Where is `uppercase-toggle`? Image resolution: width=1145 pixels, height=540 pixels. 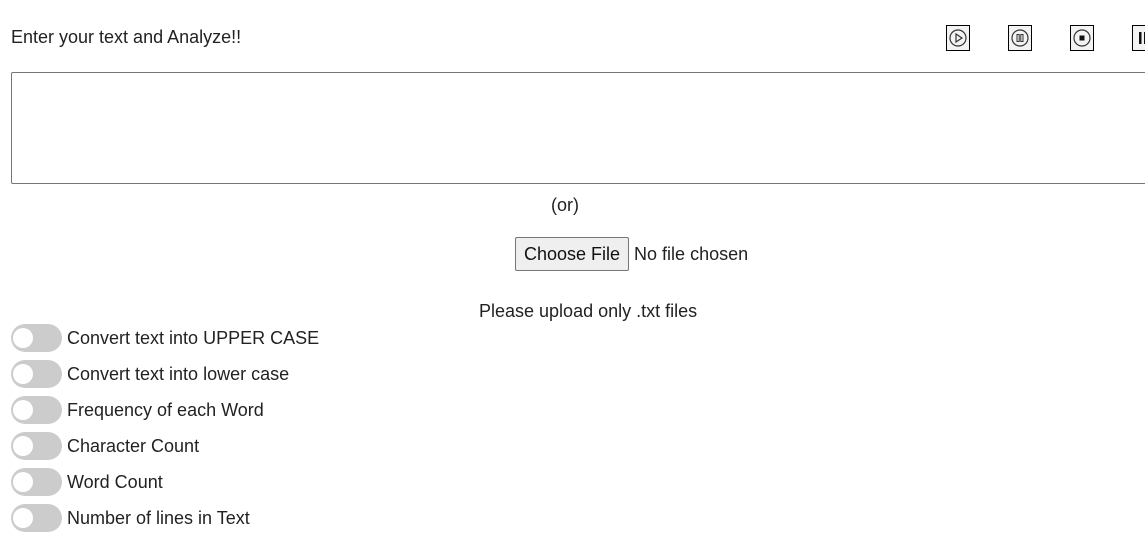
uppercase-toggle is located at coordinates (36, 338).